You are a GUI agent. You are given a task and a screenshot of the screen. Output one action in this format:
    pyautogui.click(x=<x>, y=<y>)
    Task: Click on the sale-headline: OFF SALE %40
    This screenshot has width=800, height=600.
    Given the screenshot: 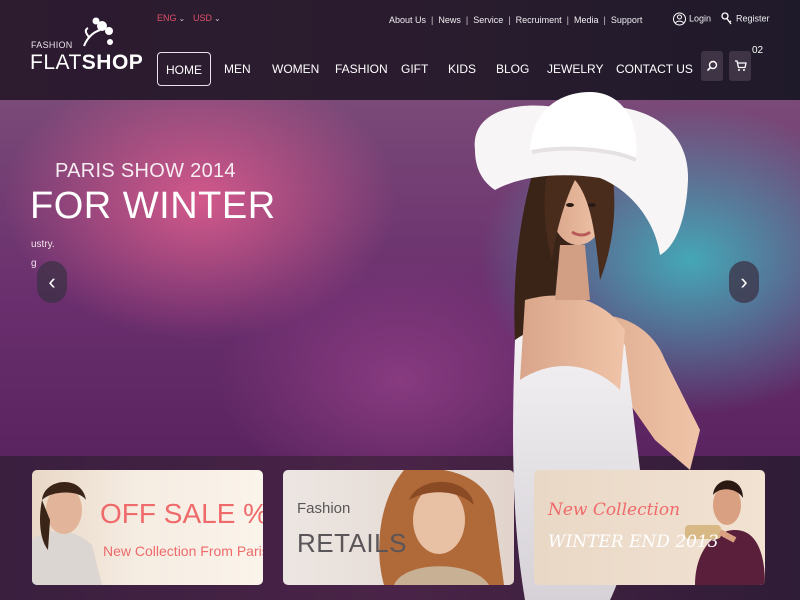 What is the action you would take?
    pyautogui.click(x=181, y=513)
    